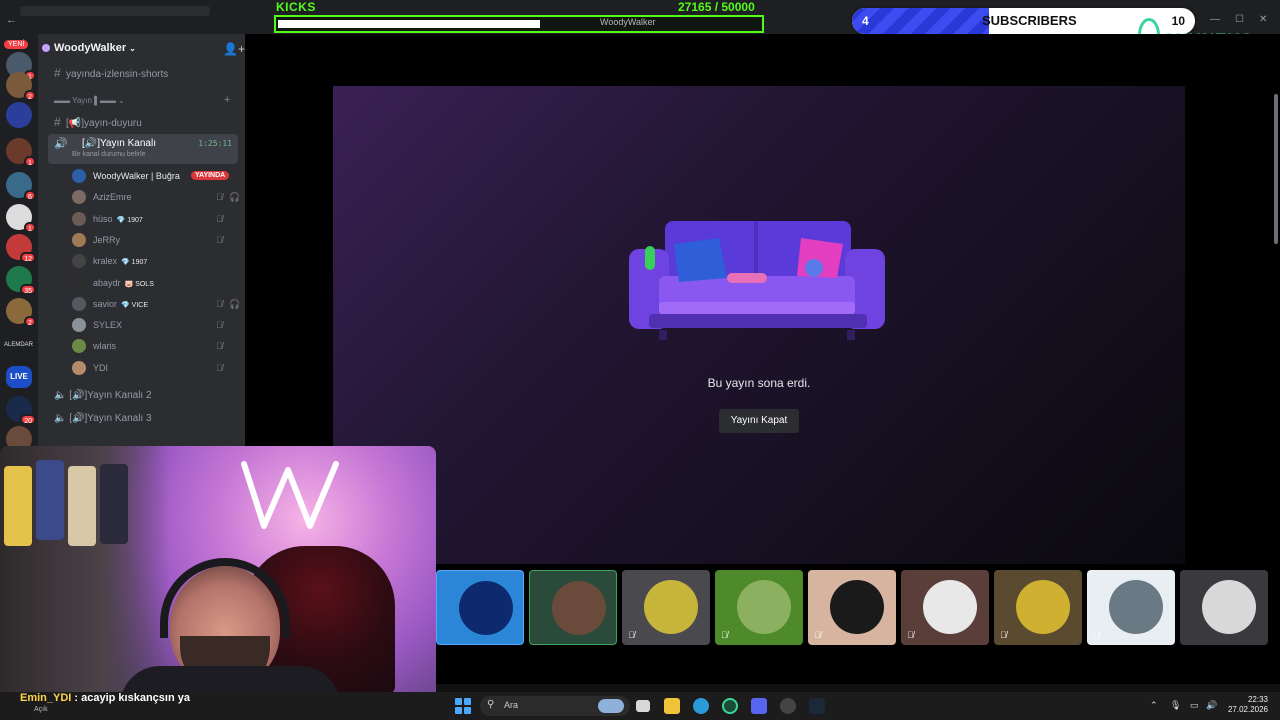 This screenshot has height=720, width=1280. What do you see at coordinates (62, 395) in the screenshot?
I see `speaker-icon: 🔈` at bounding box center [62, 395].